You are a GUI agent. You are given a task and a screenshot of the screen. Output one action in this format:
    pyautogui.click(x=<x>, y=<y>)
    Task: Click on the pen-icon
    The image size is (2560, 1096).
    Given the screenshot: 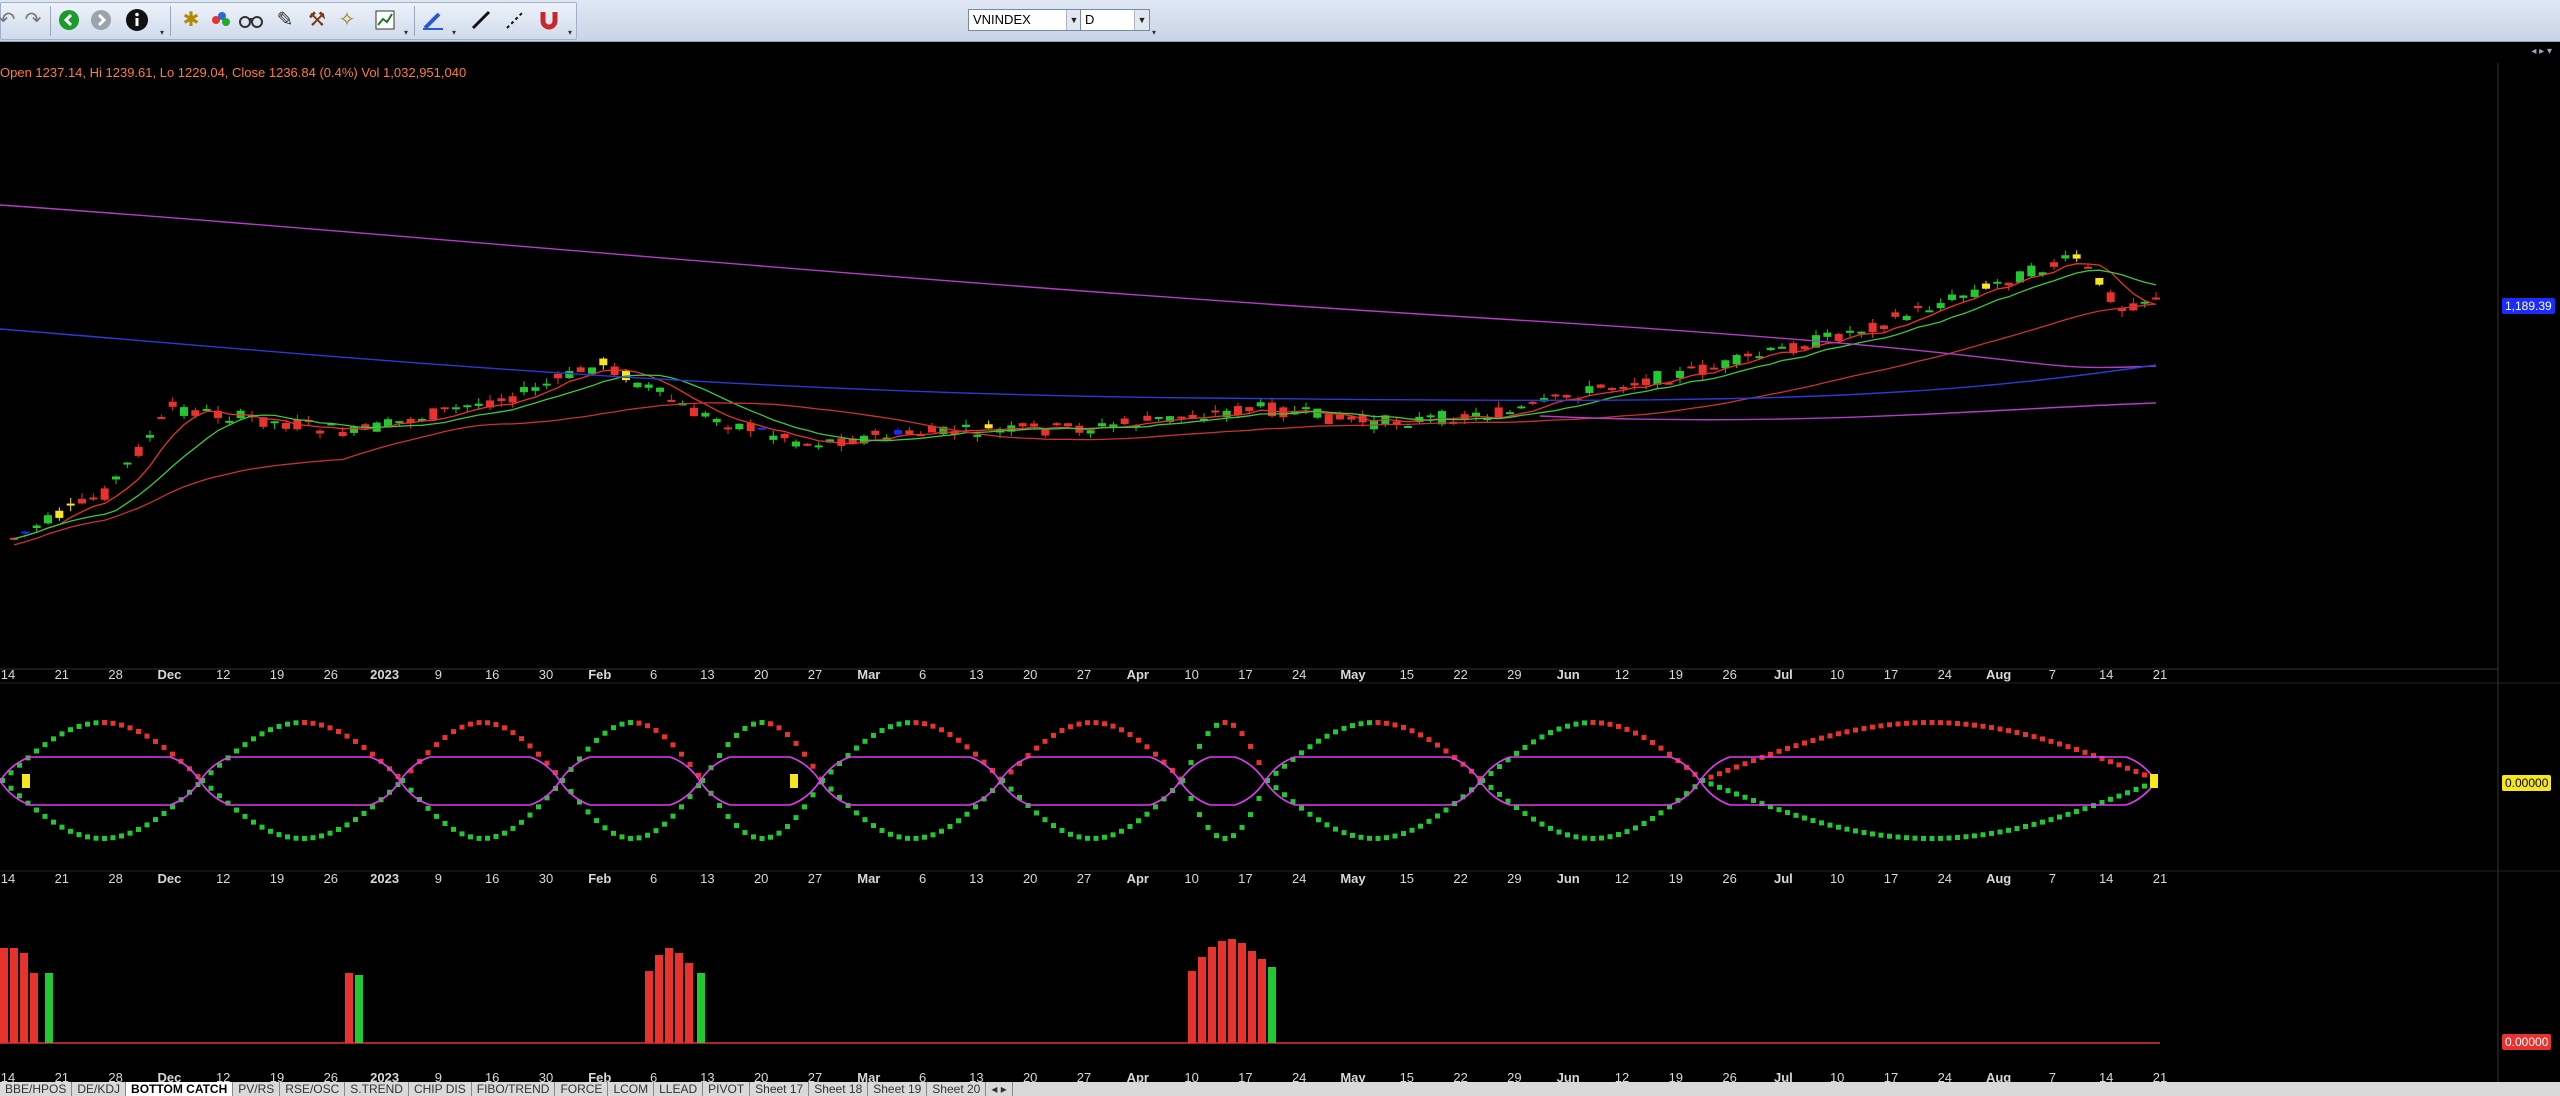 What is the action you would take?
    pyautogui.click(x=433, y=20)
    